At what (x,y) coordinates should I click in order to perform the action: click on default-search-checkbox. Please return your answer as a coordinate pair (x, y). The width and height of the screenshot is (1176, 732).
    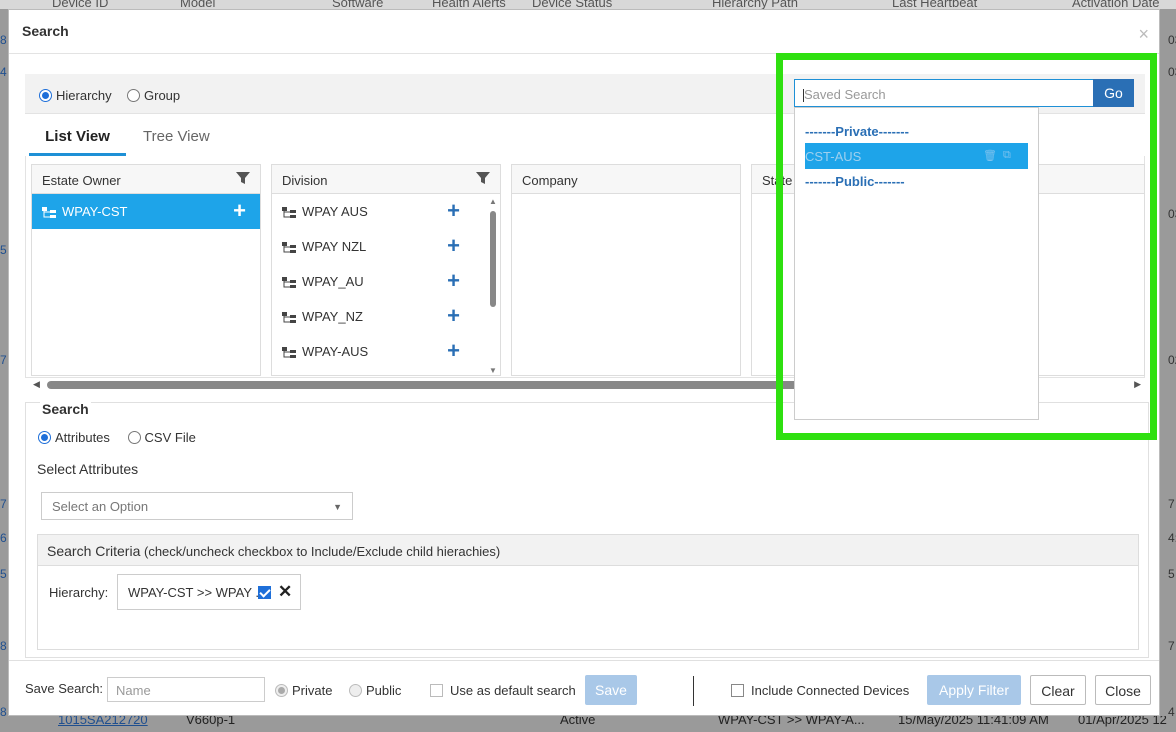
    Looking at the image, I should click on (436, 691).